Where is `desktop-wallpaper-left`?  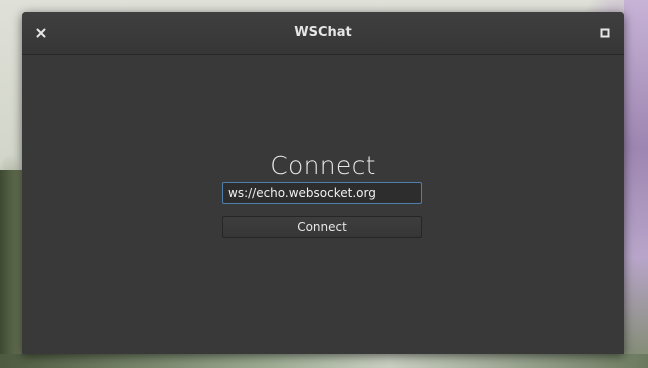
desktop-wallpaper-left is located at coordinates (11, 269).